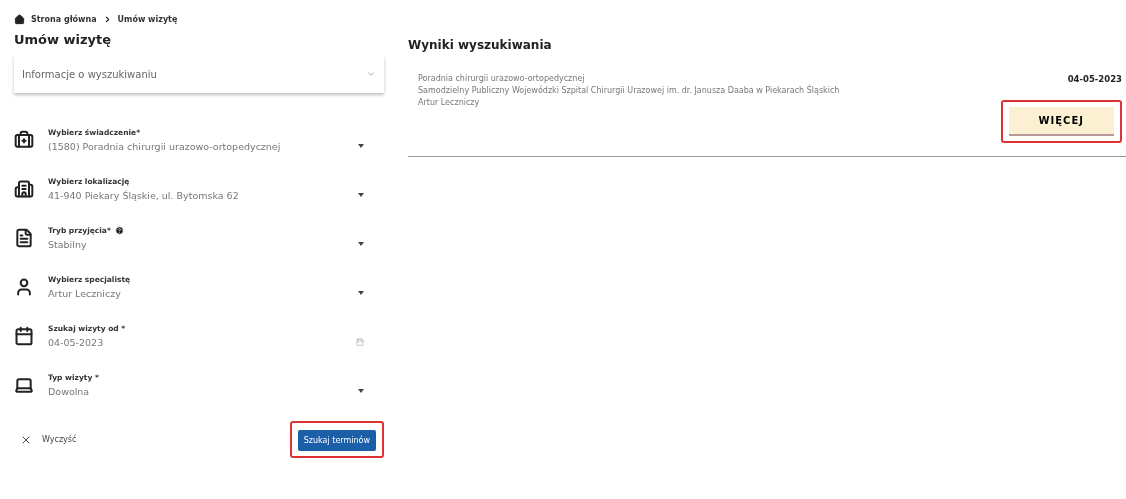 This screenshot has width=1126, height=499. What do you see at coordinates (371, 74) in the screenshot?
I see `chevron-down-icon` at bounding box center [371, 74].